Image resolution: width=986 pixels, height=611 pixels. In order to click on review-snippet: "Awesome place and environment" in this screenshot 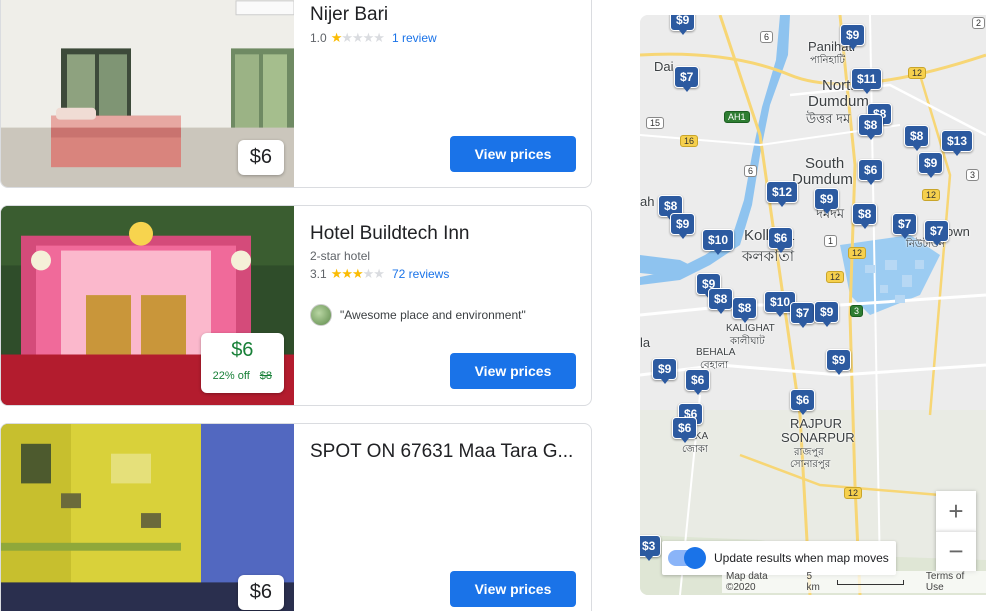, I will do `click(418, 315)`.